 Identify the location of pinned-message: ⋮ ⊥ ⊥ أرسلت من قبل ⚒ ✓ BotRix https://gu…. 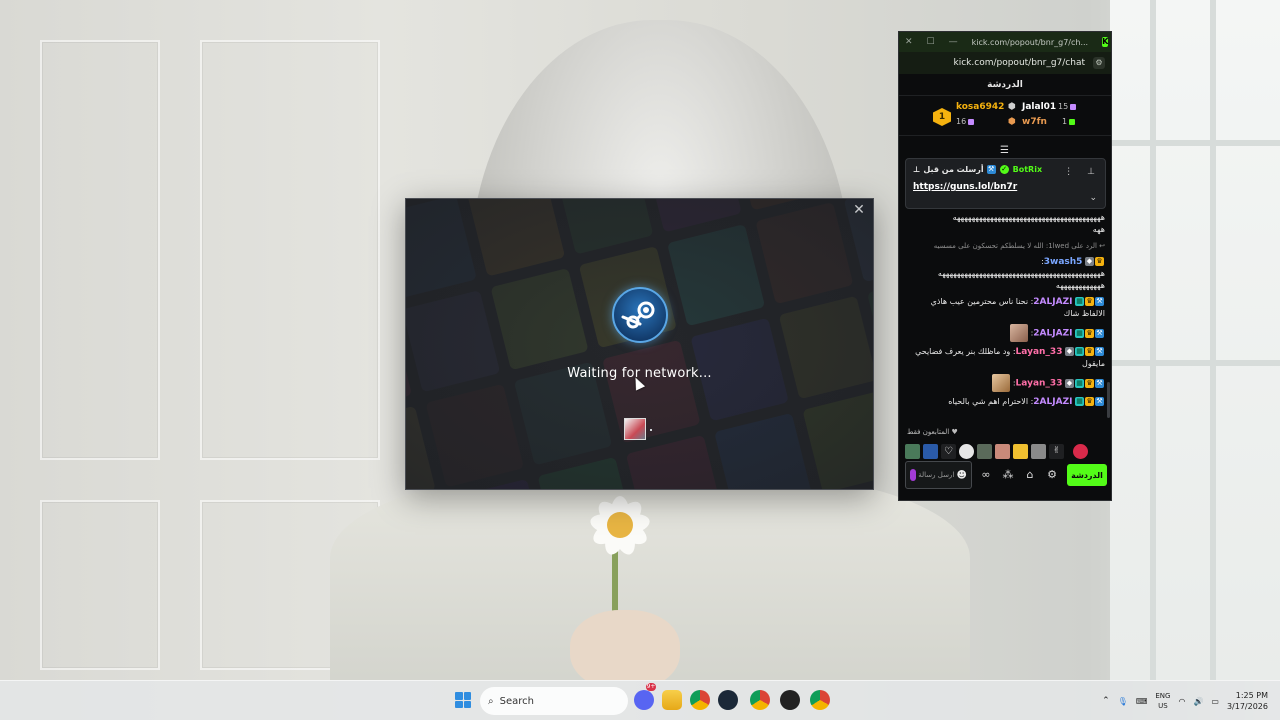
(1005, 183).